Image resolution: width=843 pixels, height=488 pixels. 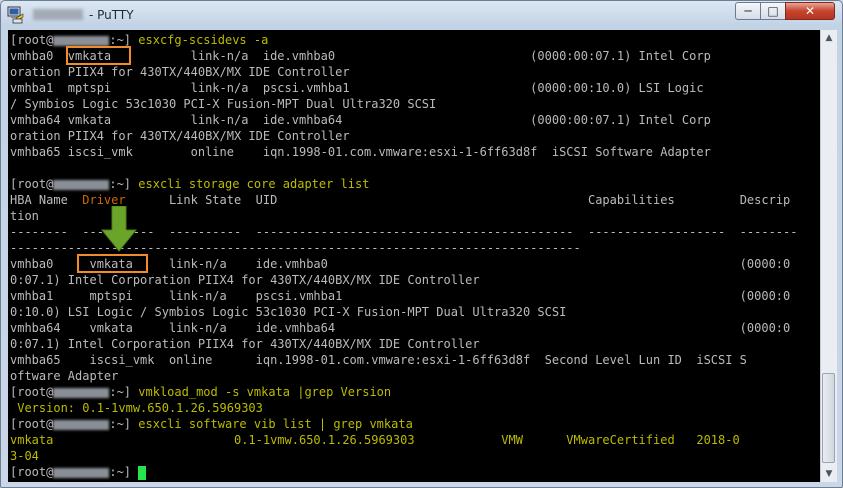 I want to click on command-text, so click(x=134, y=472).